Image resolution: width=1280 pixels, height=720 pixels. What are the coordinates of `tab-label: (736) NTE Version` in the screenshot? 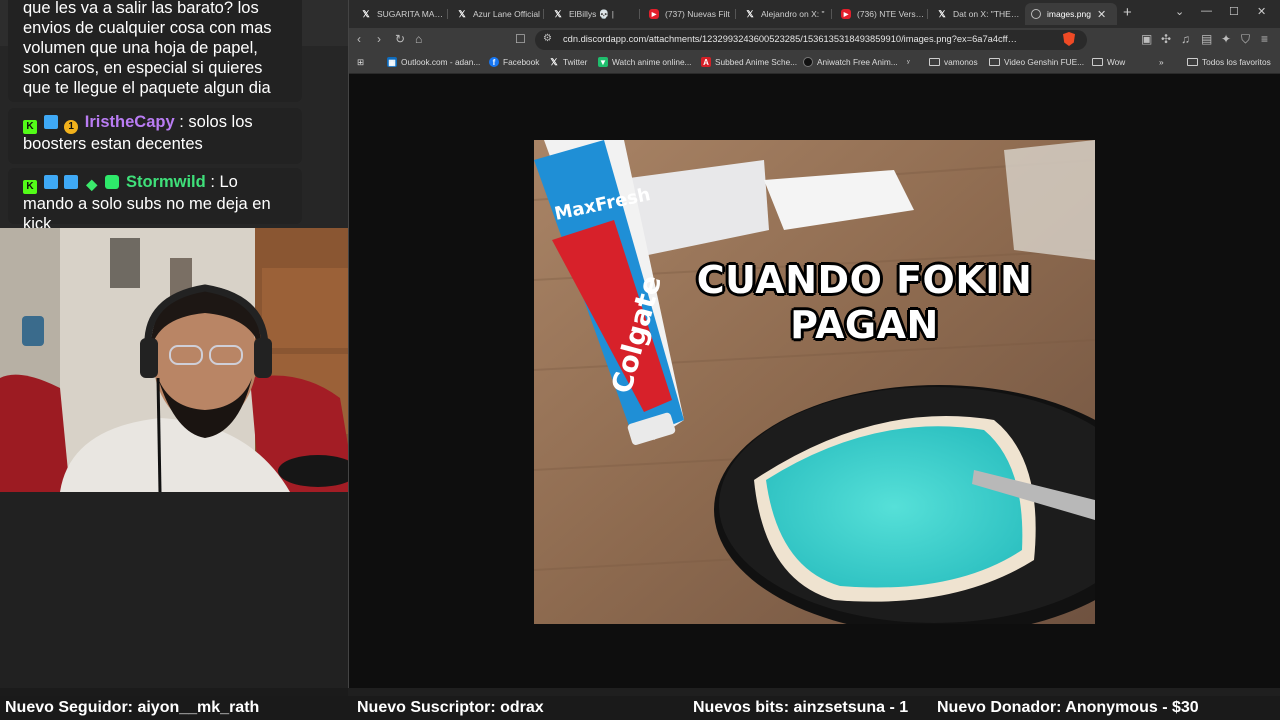 It's located at (891, 14).